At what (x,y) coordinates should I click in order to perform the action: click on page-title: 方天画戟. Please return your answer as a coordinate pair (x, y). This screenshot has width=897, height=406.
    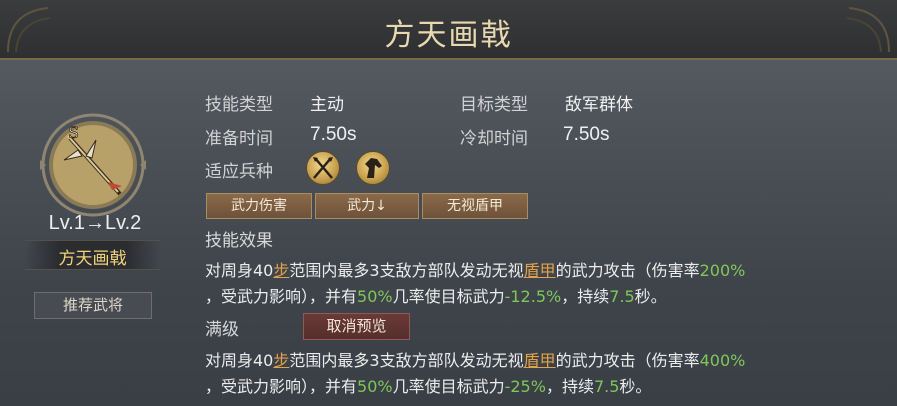
    Looking at the image, I should click on (448, 35).